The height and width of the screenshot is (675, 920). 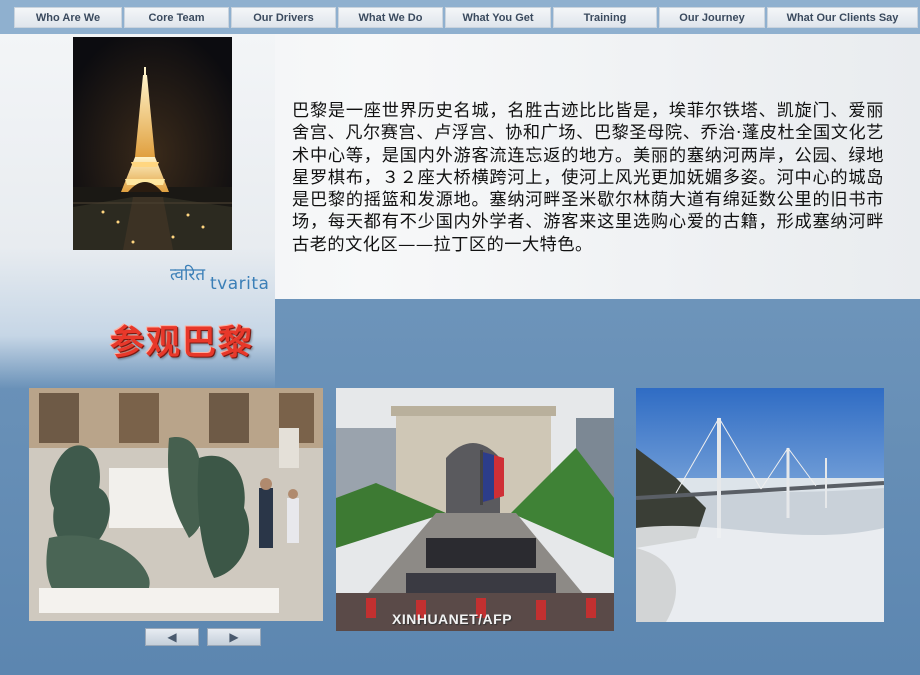 I want to click on right-triangle-icon: ▶, so click(x=234, y=637).